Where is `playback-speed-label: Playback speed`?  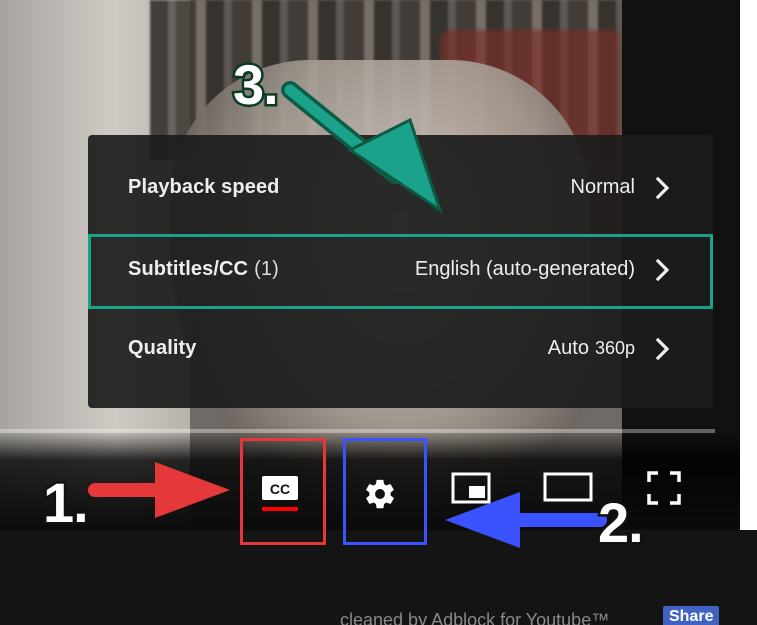 playback-speed-label: Playback speed is located at coordinates (204, 187).